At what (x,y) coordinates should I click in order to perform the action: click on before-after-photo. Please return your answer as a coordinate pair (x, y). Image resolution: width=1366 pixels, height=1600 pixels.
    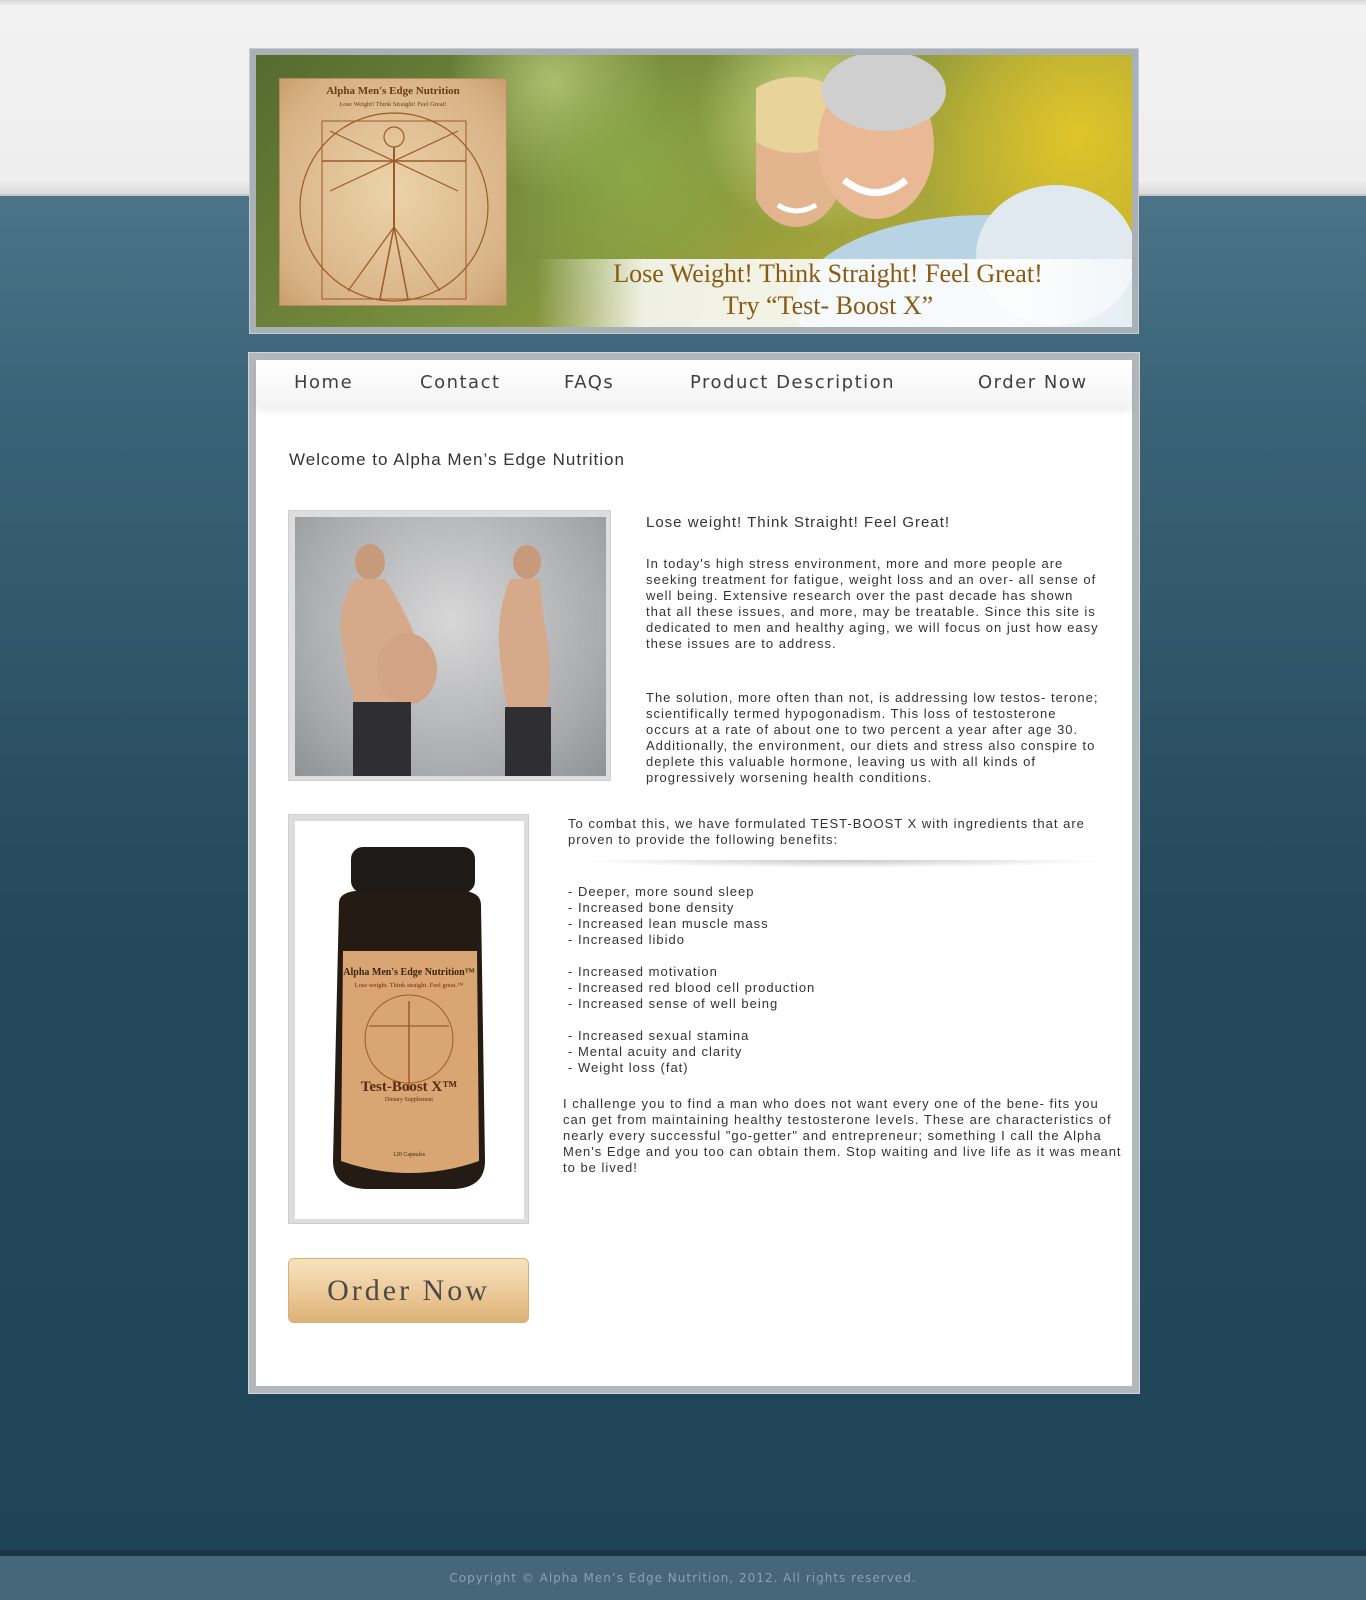
    Looking at the image, I should click on (450, 646).